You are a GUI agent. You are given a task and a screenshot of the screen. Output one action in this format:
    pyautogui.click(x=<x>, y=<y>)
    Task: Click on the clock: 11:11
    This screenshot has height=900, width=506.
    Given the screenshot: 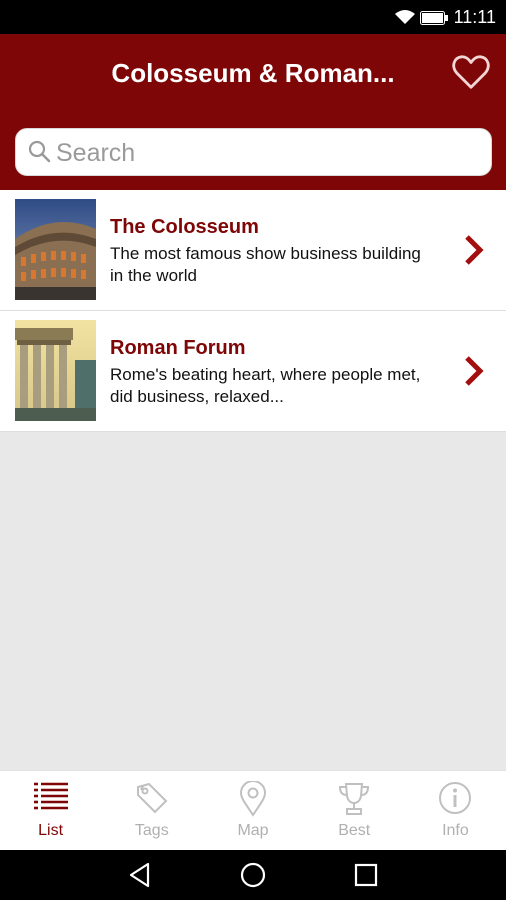 What is the action you would take?
    pyautogui.click(x=474, y=17)
    